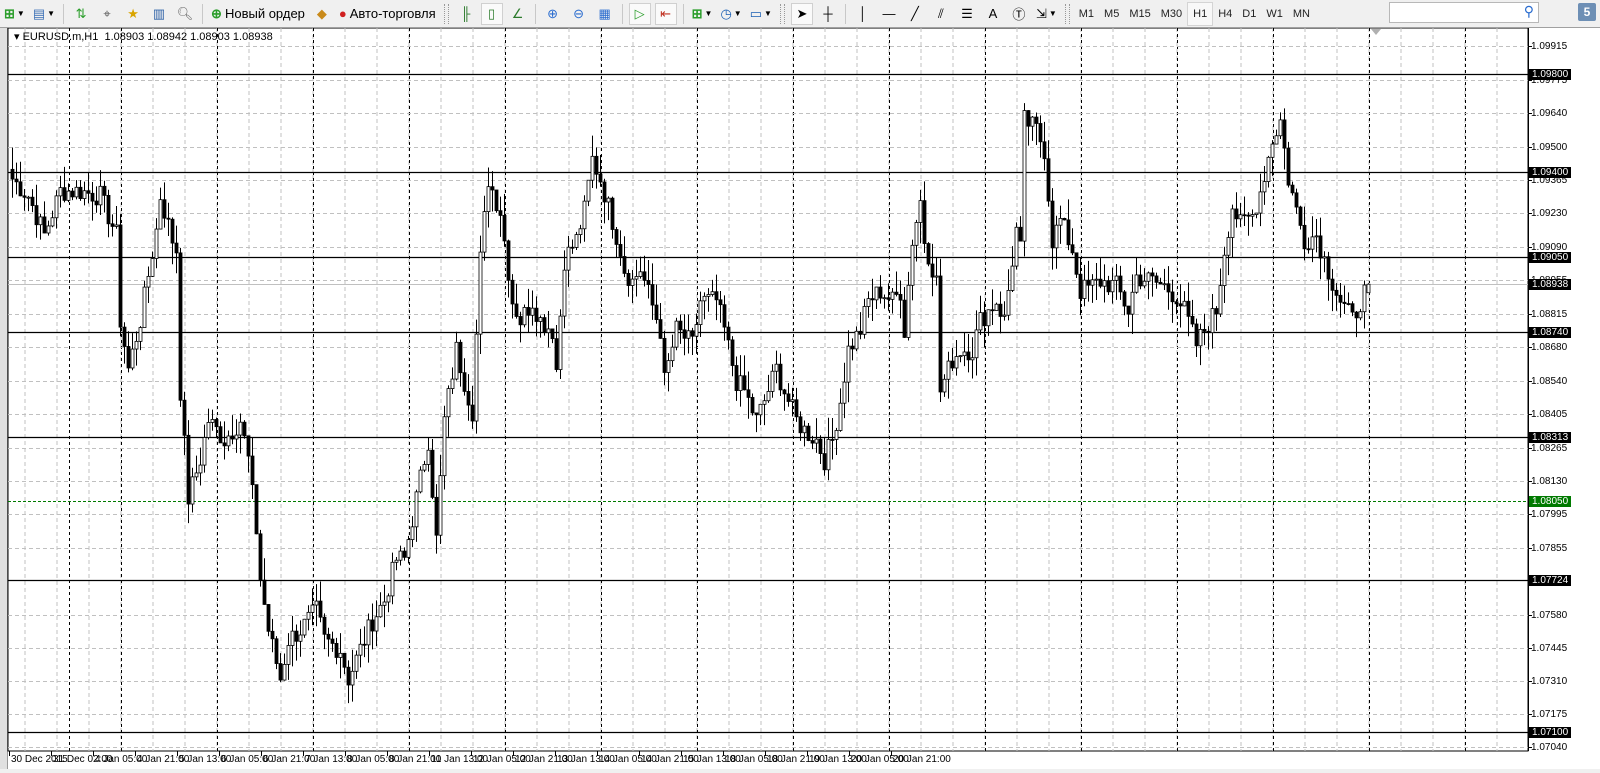 The height and width of the screenshot is (773, 1600). What do you see at coordinates (665, 13) in the screenshot?
I see `chart-shift-button: ⇤` at bounding box center [665, 13].